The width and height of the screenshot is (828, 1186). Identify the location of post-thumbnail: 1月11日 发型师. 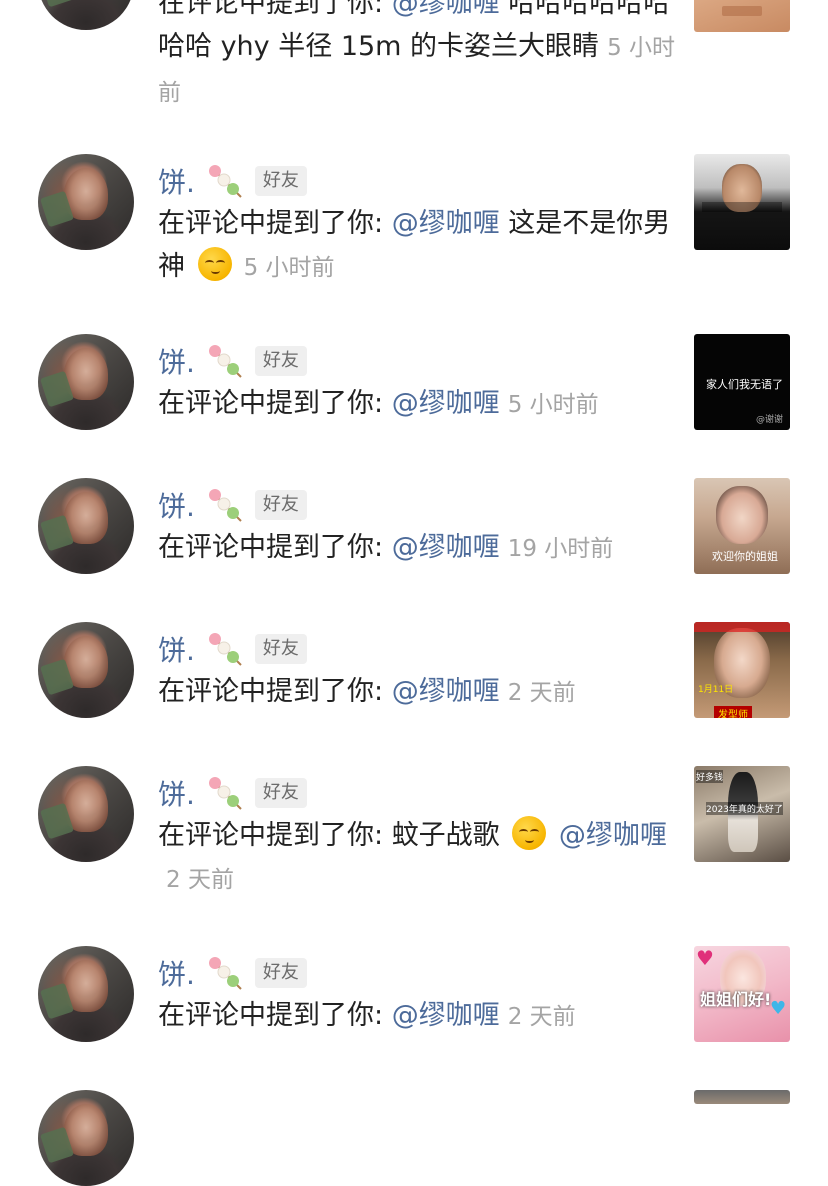
(742, 670).